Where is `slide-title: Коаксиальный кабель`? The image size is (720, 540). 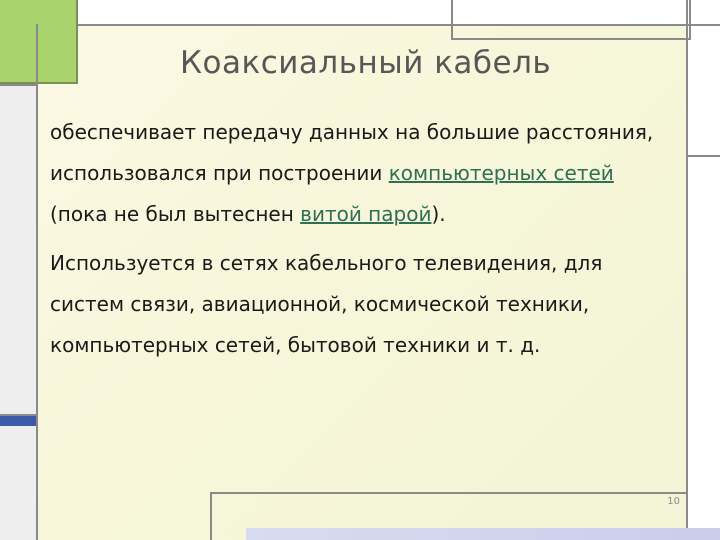
slide-title: Коаксиальный кабель is located at coordinates (366, 63).